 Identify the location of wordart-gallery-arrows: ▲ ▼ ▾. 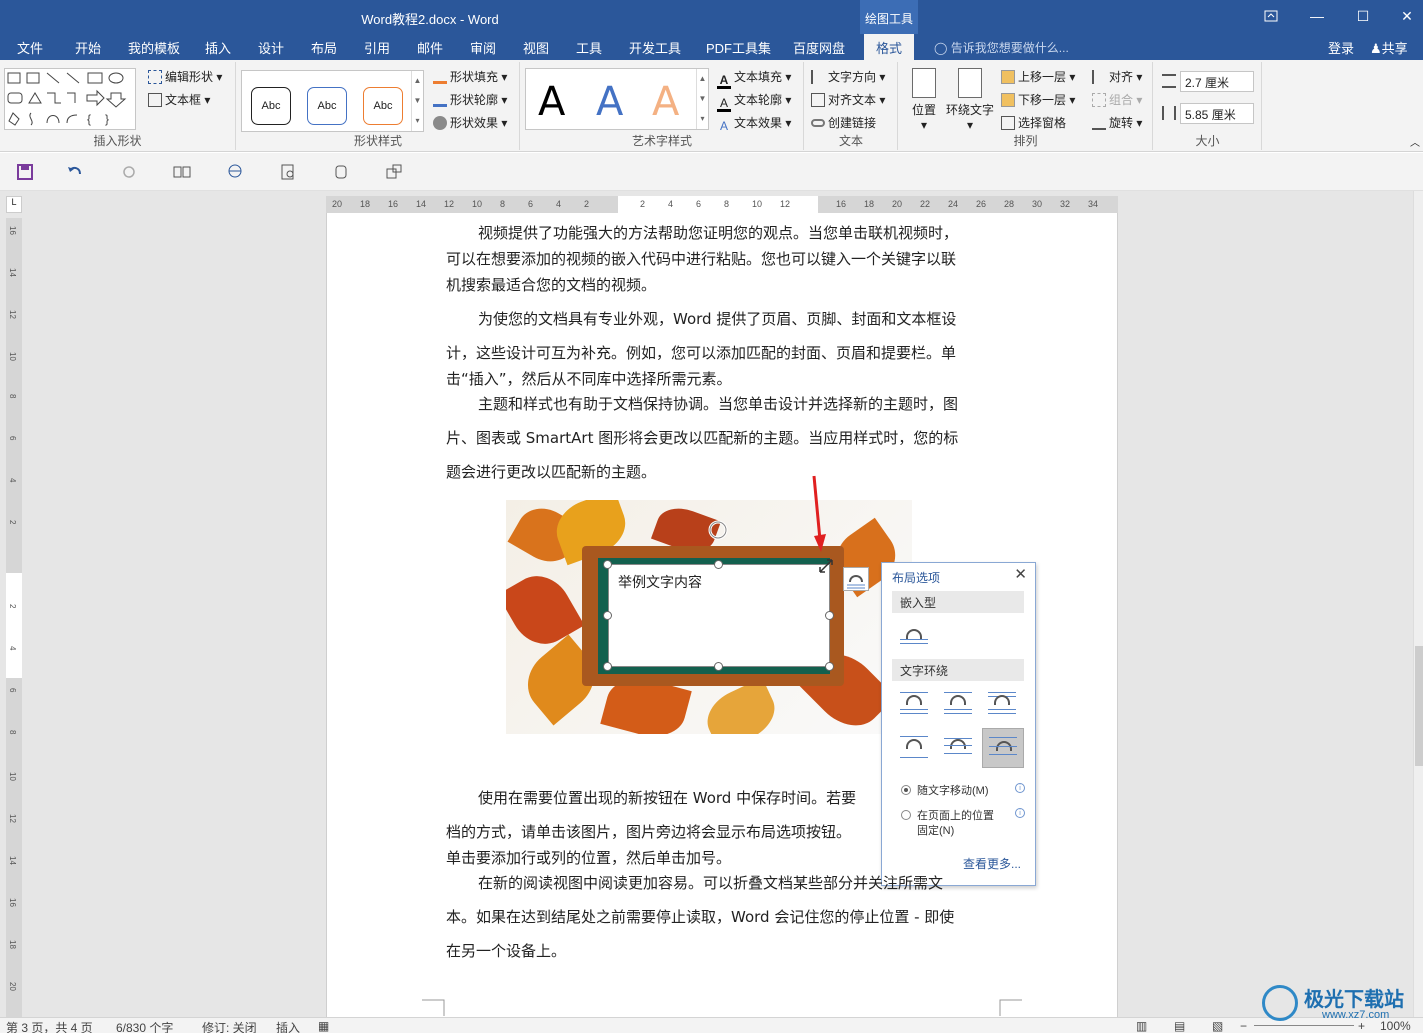
(702, 99).